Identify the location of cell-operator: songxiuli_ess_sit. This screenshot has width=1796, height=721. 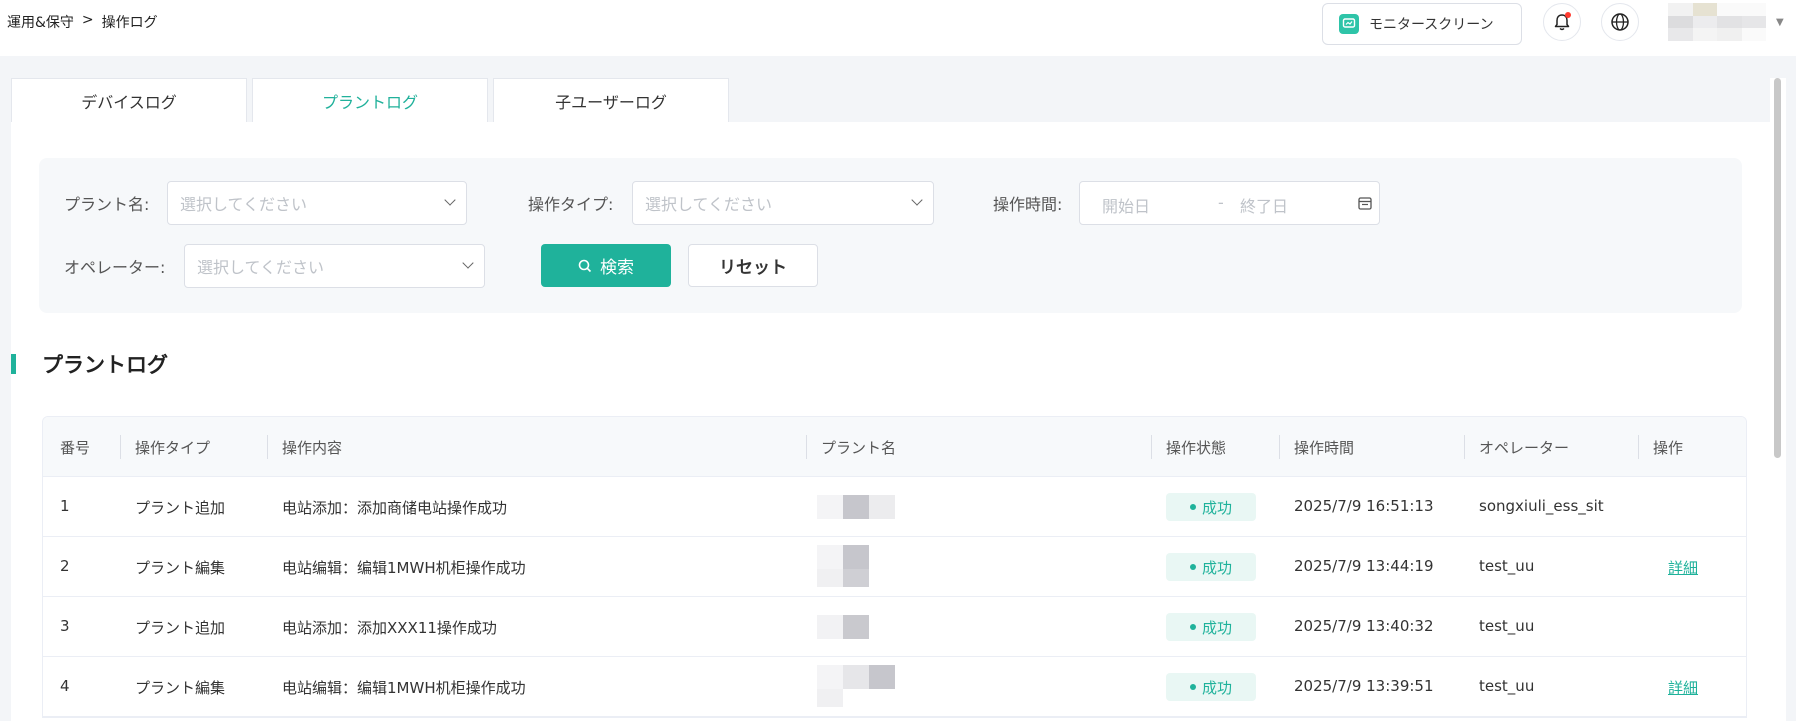
(1541, 506).